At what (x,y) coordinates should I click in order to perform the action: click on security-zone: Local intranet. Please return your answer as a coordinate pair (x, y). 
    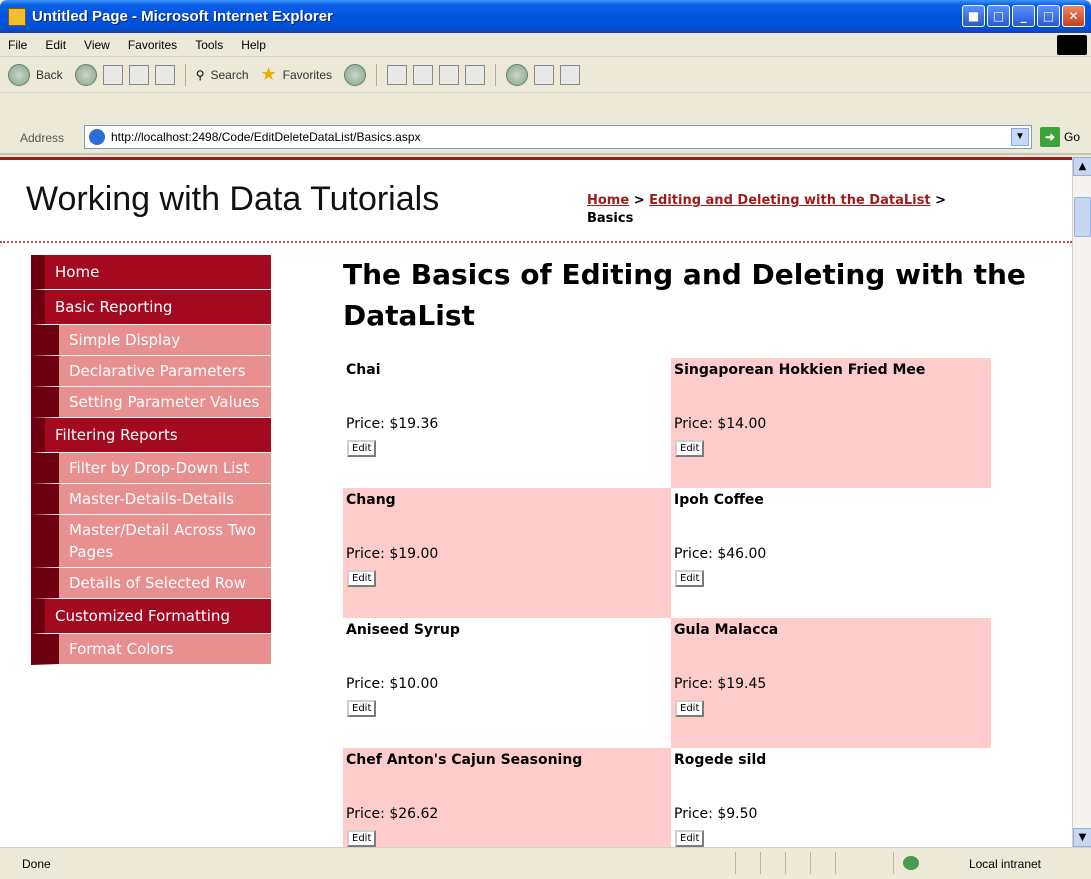
    Looking at the image, I should click on (1004, 864).